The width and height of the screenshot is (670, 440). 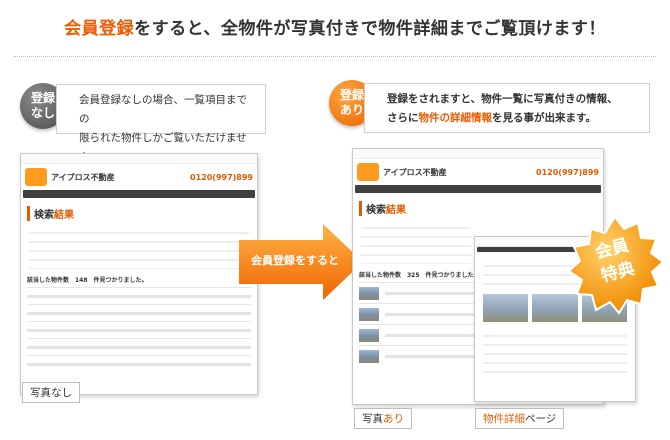 I want to click on caption-with-photos: 写真あり, so click(x=383, y=418).